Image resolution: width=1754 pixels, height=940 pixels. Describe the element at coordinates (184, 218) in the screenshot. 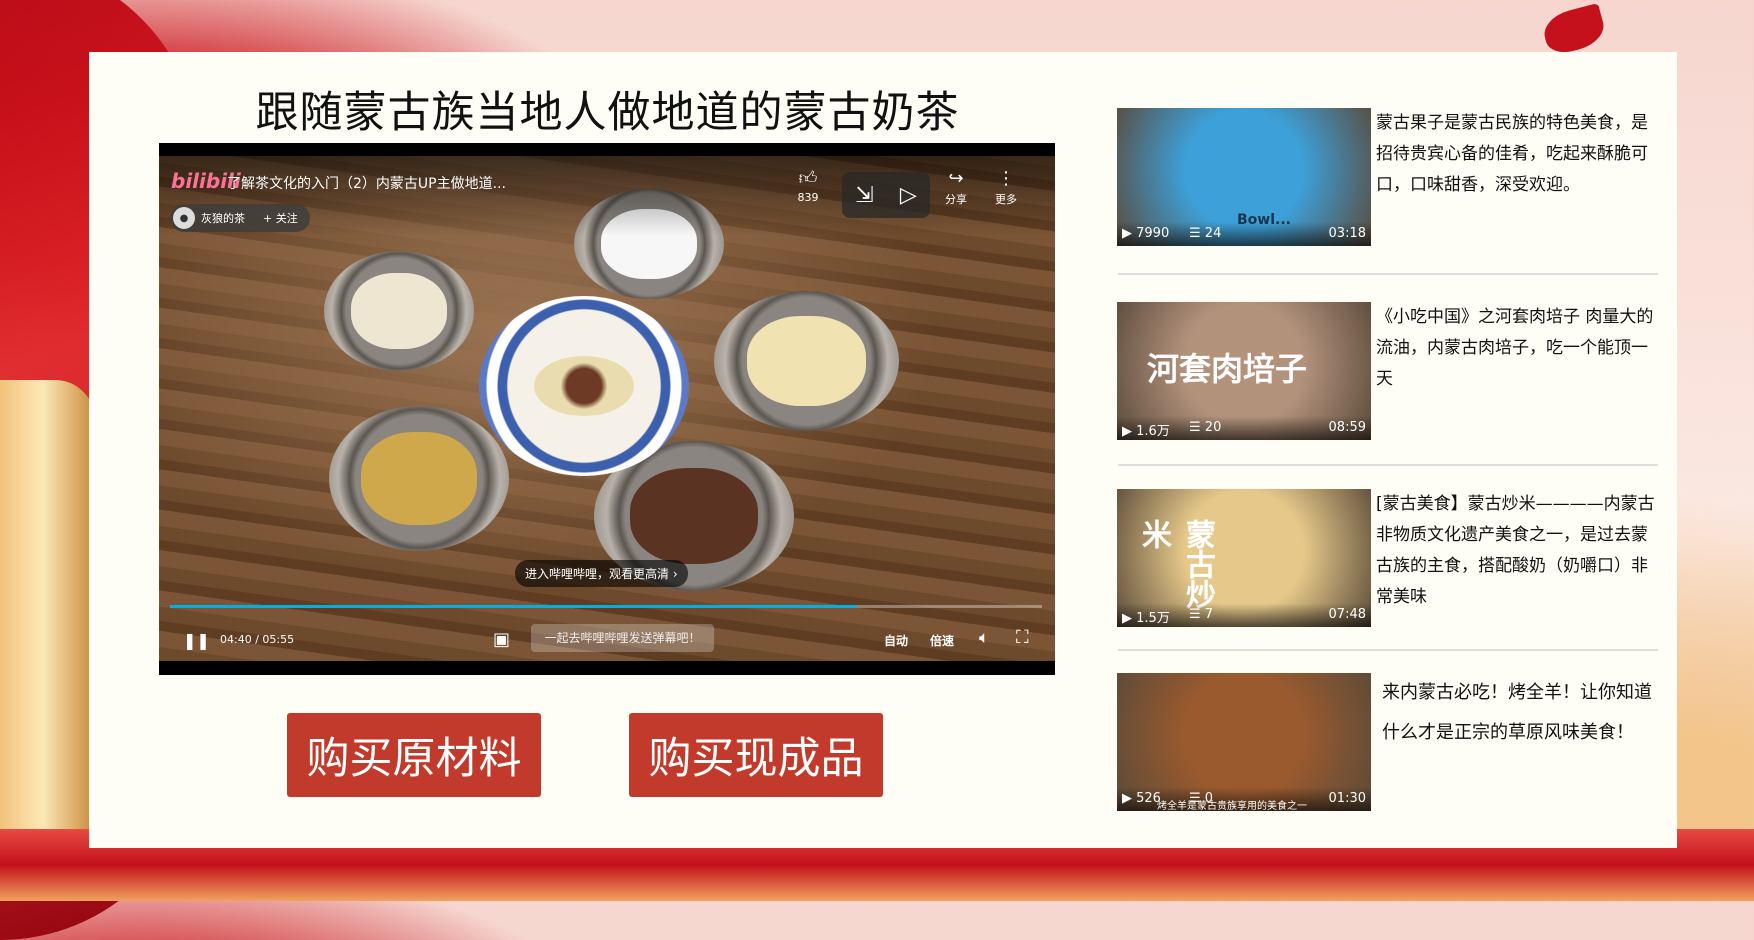

I see `avatar: ●` at that location.